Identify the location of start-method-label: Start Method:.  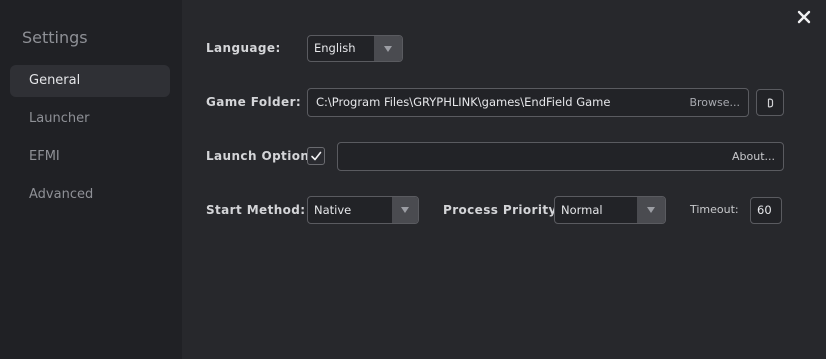
(256, 210).